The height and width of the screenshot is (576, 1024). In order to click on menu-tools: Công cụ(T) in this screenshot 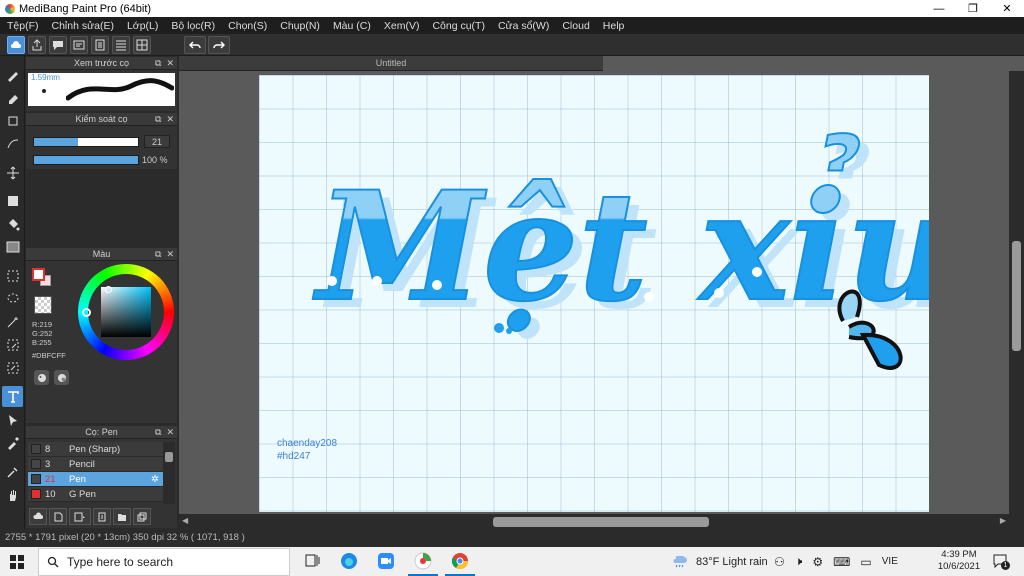, I will do `click(458, 26)`.